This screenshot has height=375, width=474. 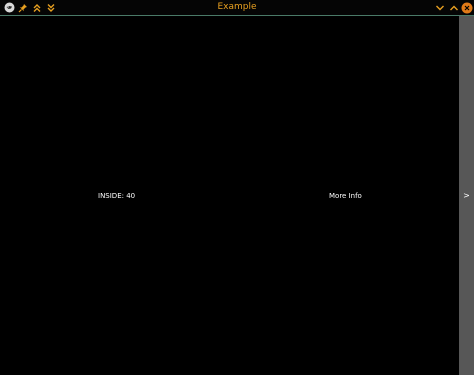 I want to click on chevron-up-icon, so click(x=454, y=7).